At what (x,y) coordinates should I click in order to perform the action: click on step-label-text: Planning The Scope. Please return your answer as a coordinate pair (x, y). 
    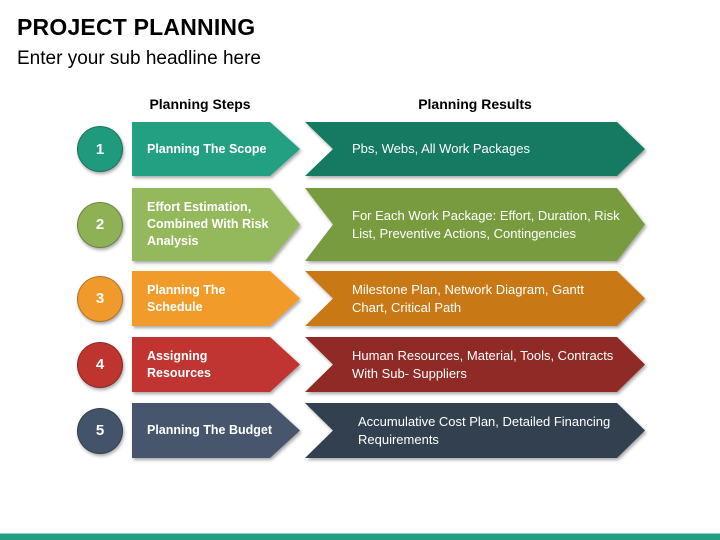
    Looking at the image, I should click on (207, 148).